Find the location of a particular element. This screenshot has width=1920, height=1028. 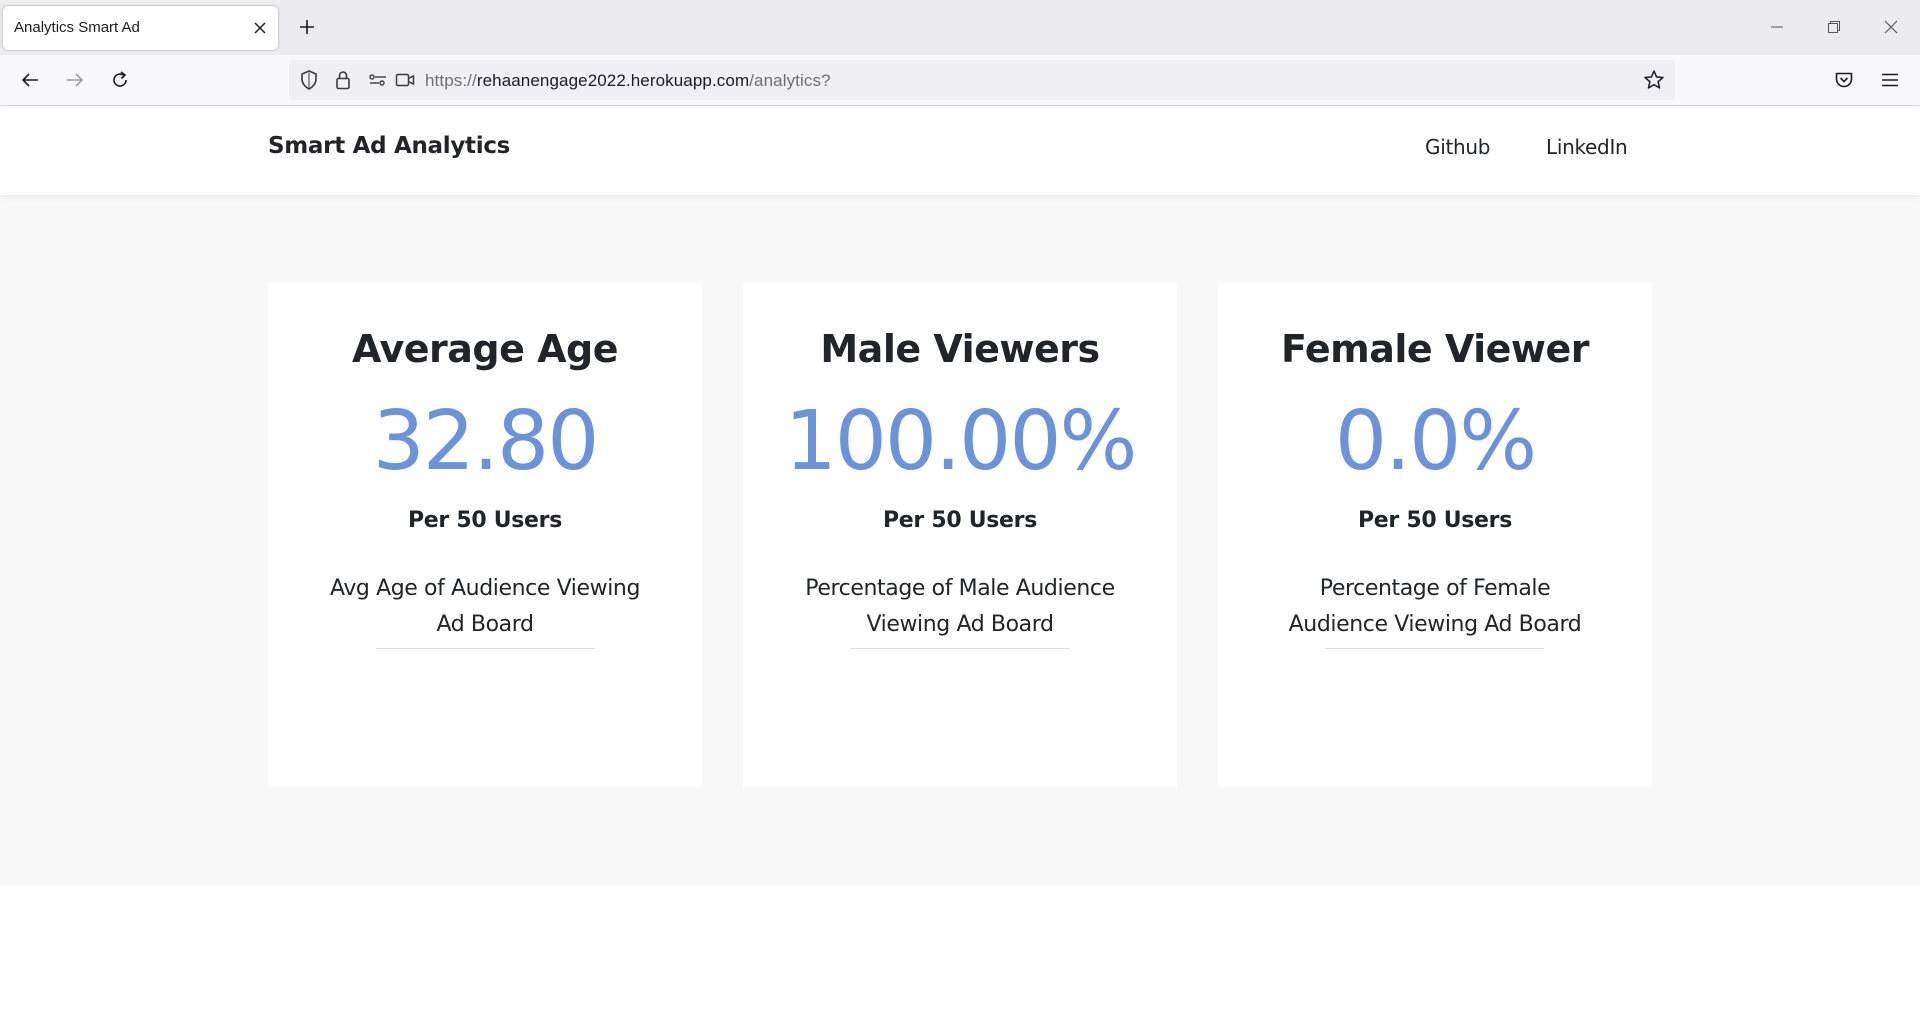

lock-icon is located at coordinates (343, 80).